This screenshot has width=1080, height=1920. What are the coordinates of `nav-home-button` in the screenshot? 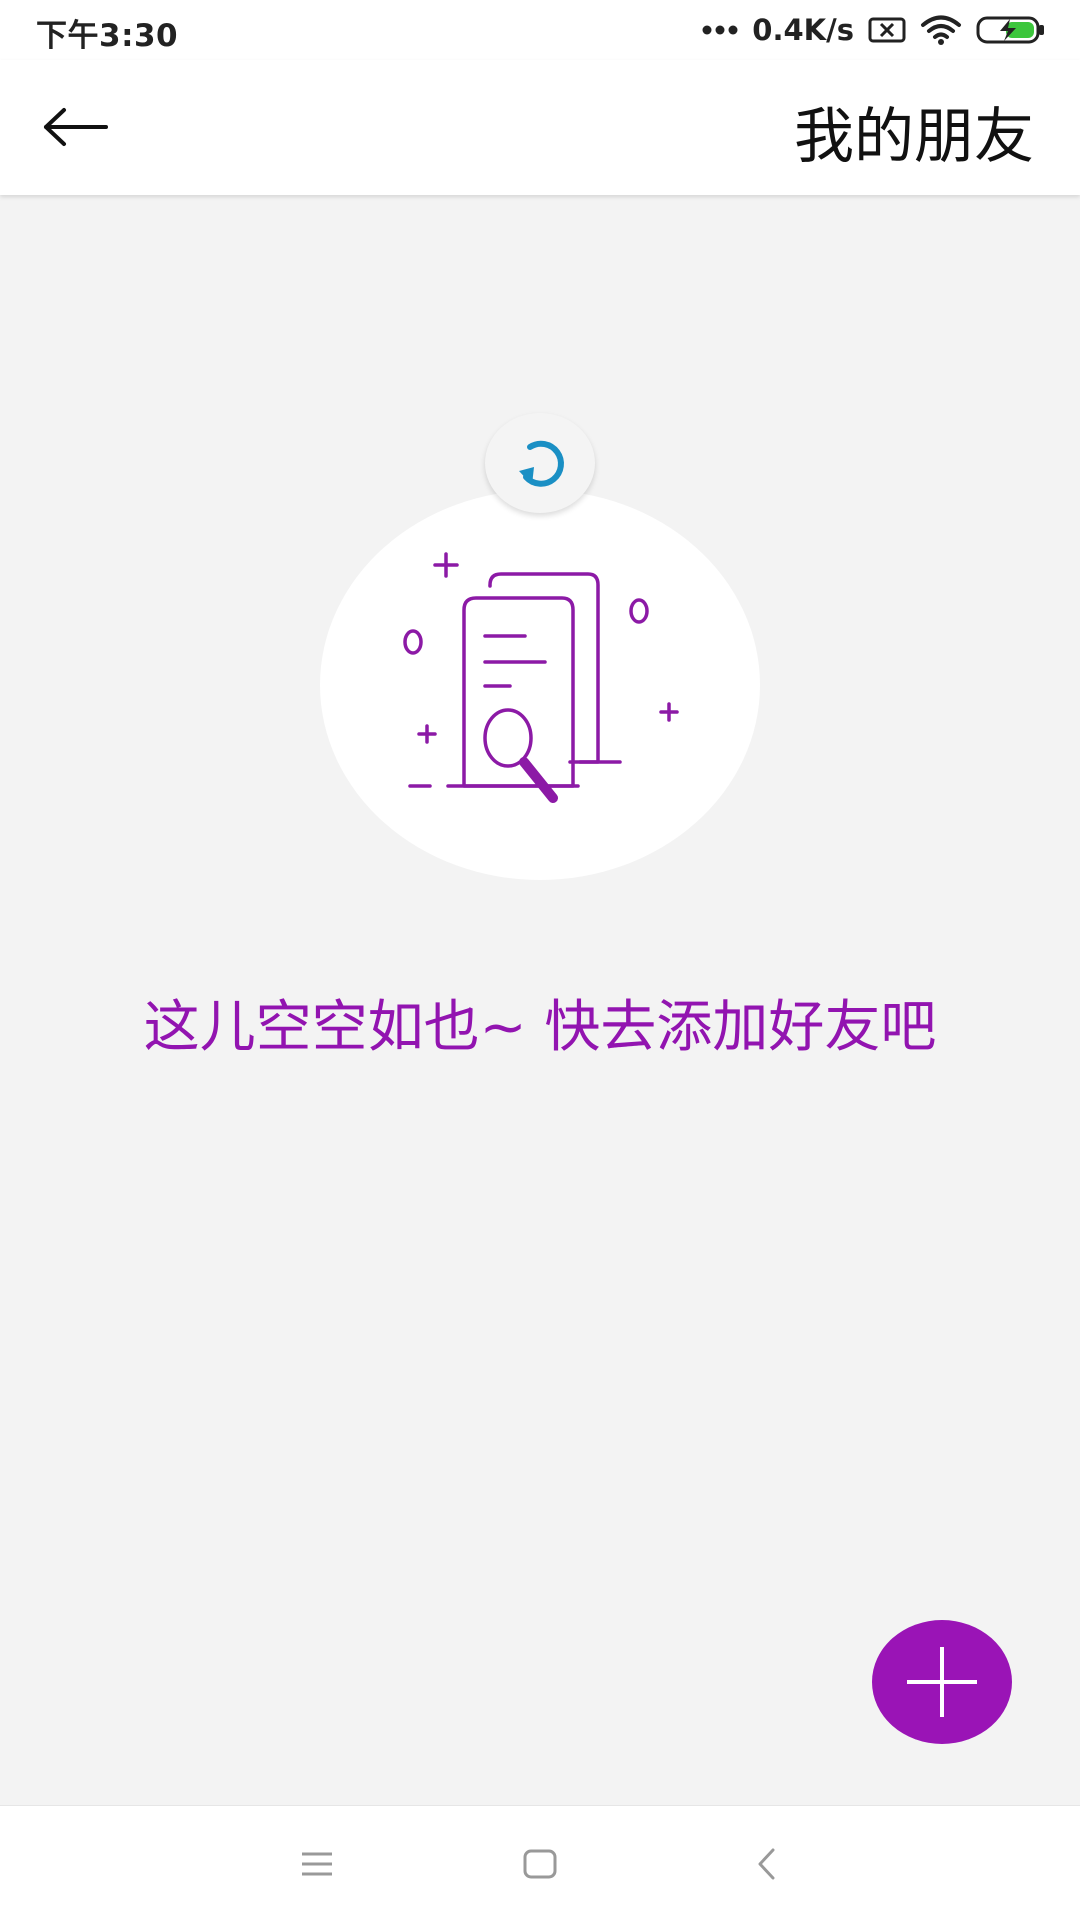 It's located at (540, 1864).